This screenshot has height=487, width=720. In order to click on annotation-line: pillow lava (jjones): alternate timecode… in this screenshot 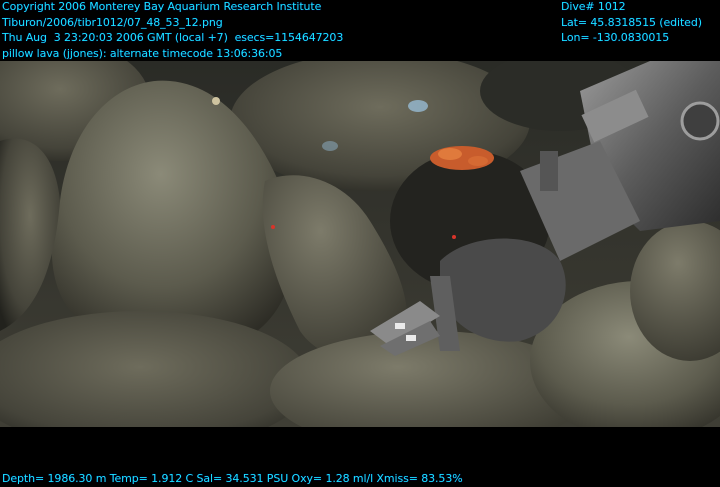, I will do `click(142, 53)`.